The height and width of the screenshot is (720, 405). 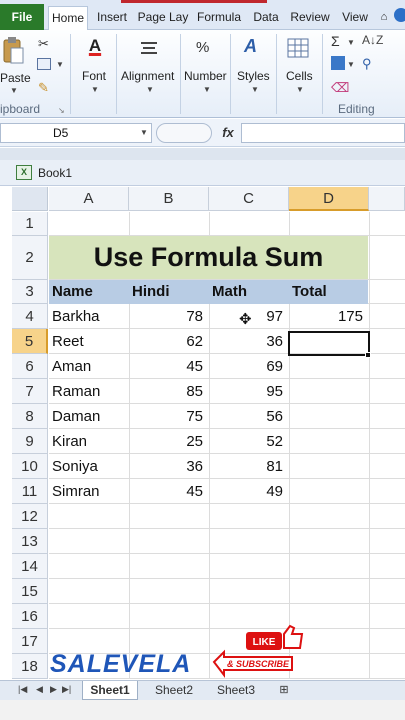 I want to click on number-dropdown-icon: ▼, so click(x=207, y=89).